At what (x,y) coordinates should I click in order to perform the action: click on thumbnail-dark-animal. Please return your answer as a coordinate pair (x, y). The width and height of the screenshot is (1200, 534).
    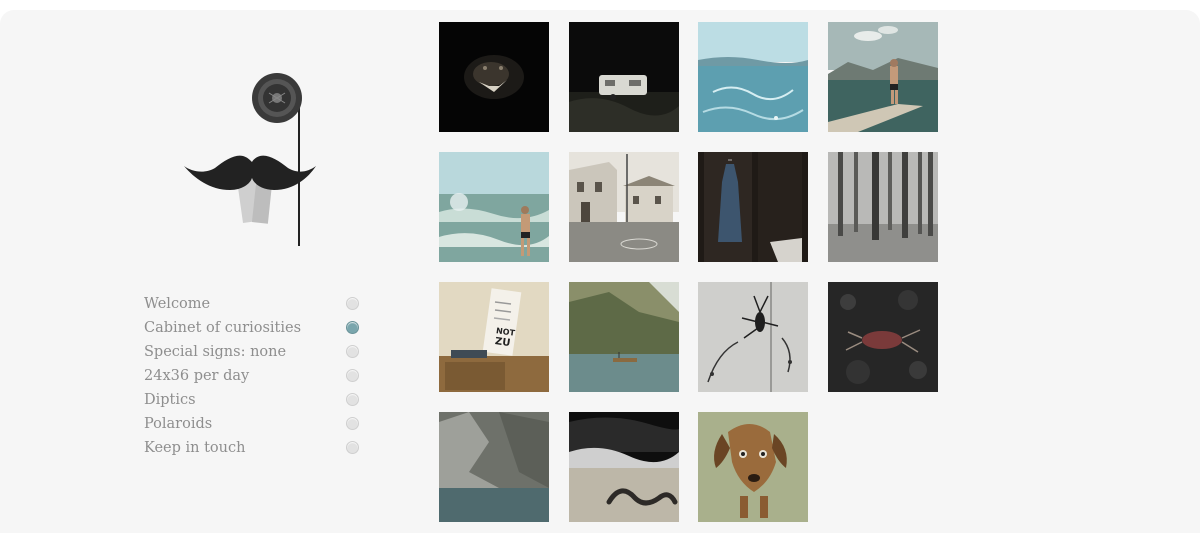
    Looking at the image, I should click on (494, 77).